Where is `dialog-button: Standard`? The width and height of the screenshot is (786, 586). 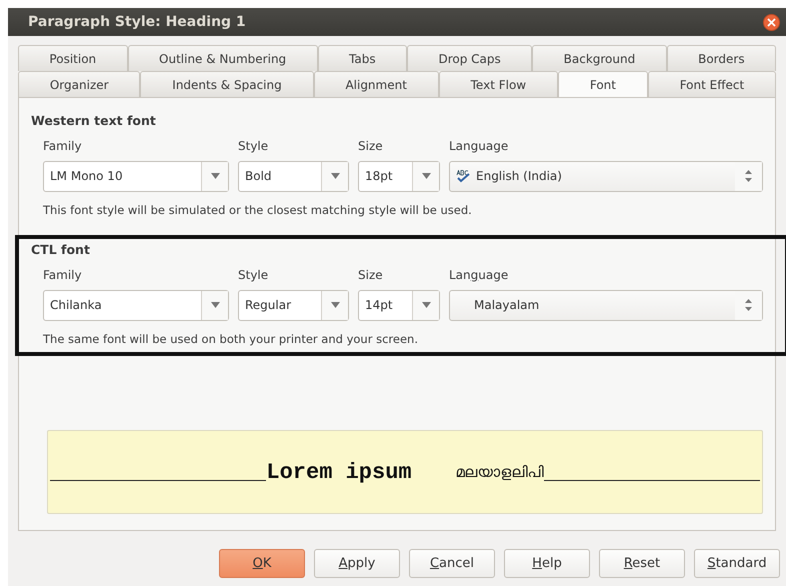
dialog-button: Standard is located at coordinates (737, 563).